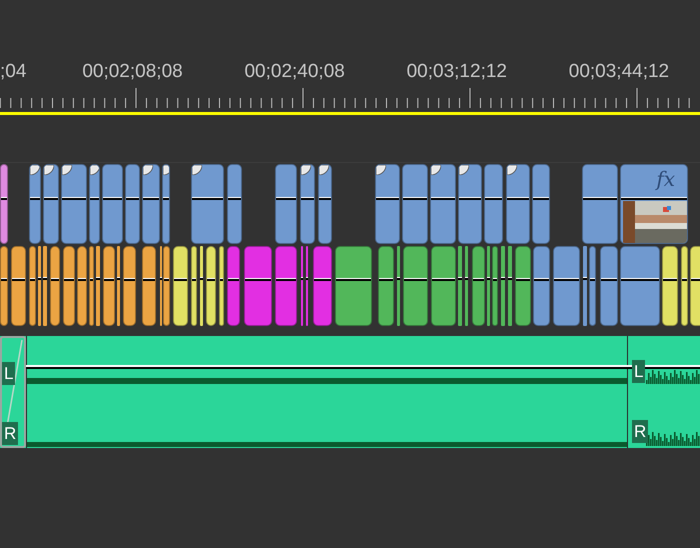 Image resolution: width=700 pixels, height=548 pixels. Describe the element at coordinates (665, 179) in the screenshot. I see `effect-label: fx` at that location.